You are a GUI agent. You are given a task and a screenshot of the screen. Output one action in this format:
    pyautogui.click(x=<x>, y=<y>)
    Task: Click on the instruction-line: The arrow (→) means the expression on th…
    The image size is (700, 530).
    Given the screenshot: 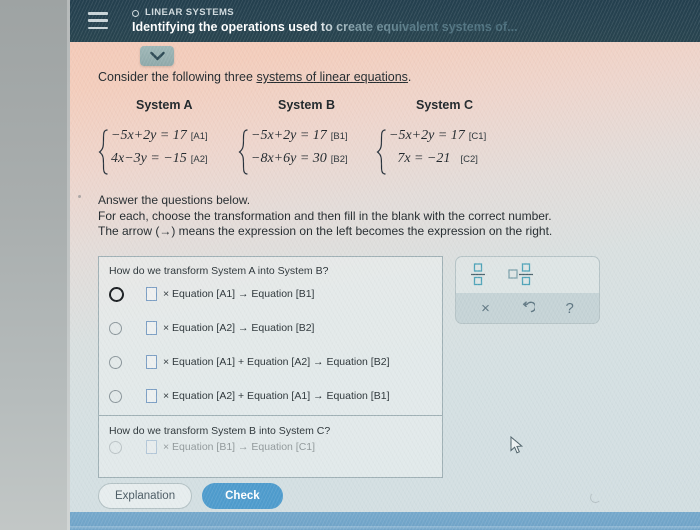 What is the action you would take?
    pyautogui.click(x=325, y=231)
    